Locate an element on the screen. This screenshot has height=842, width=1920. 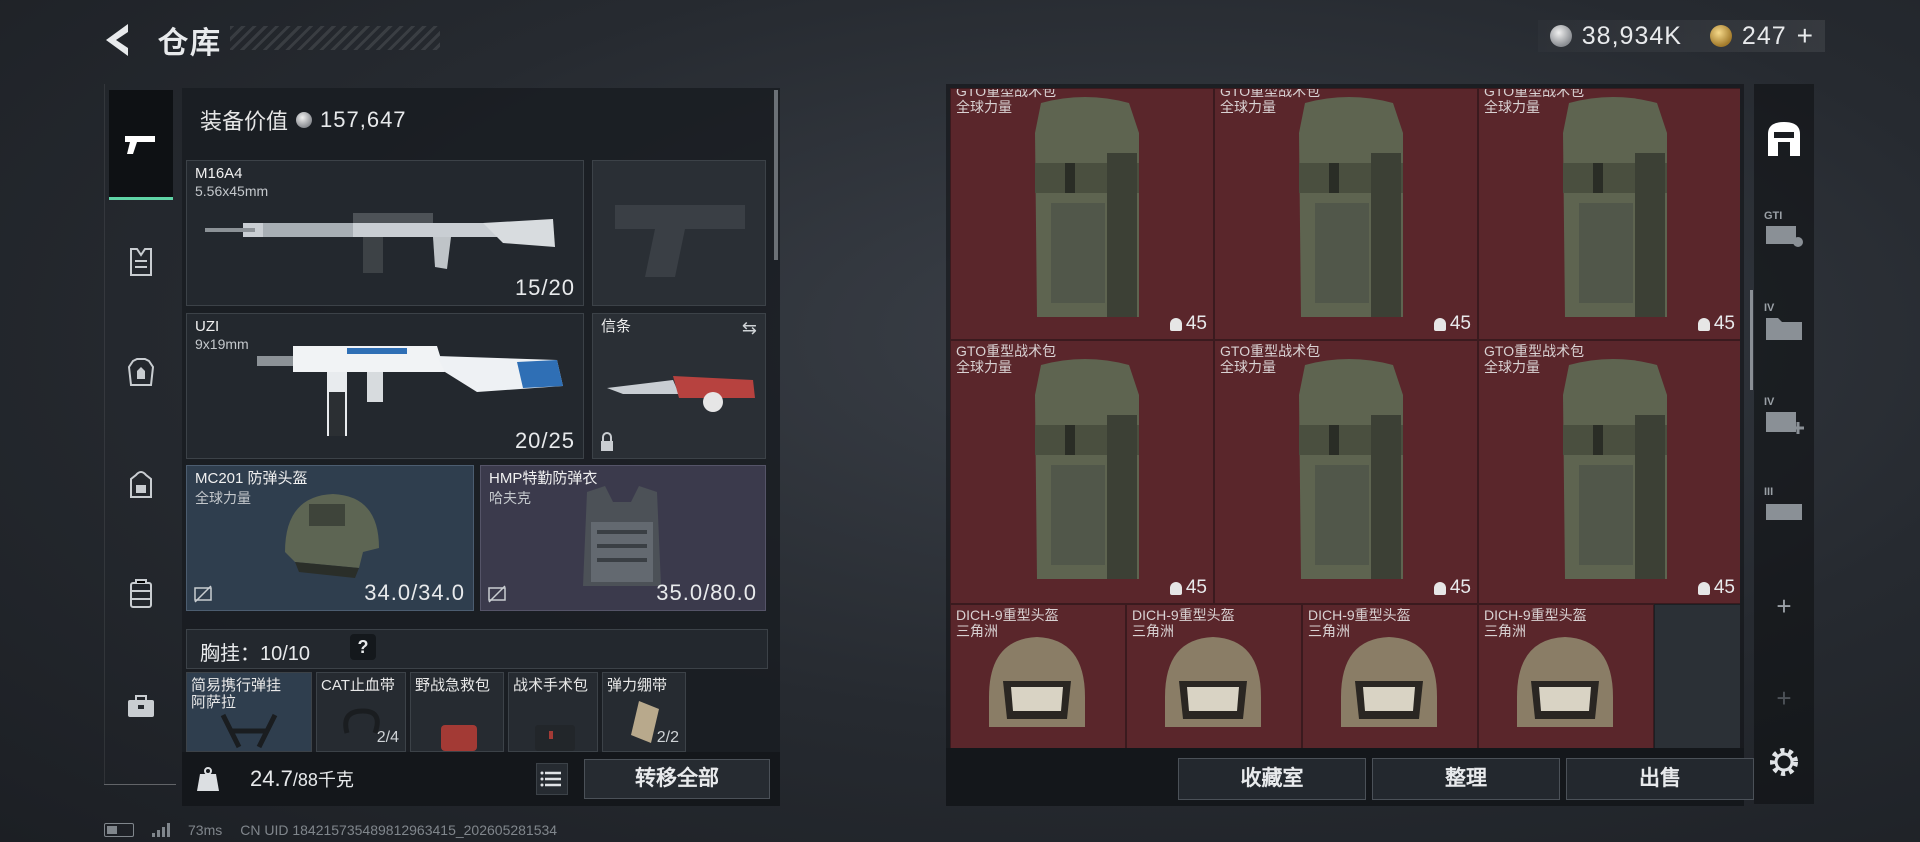
transfer-all-button: 转移全部 is located at coordinates (677, 779).